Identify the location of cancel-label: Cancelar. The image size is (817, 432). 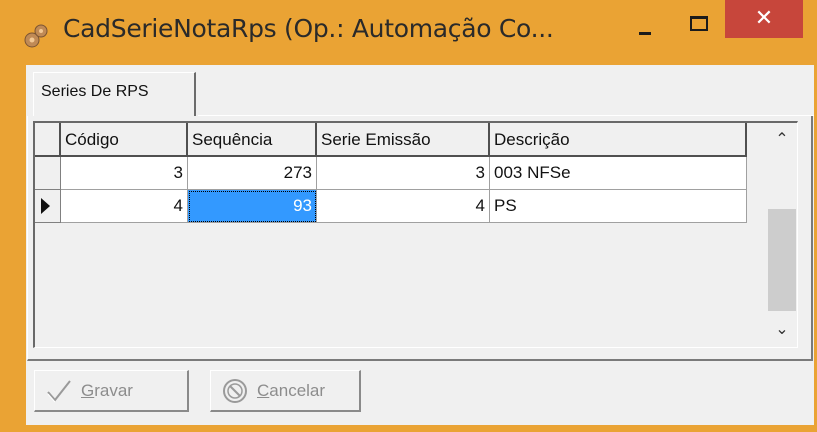
(291, 390).